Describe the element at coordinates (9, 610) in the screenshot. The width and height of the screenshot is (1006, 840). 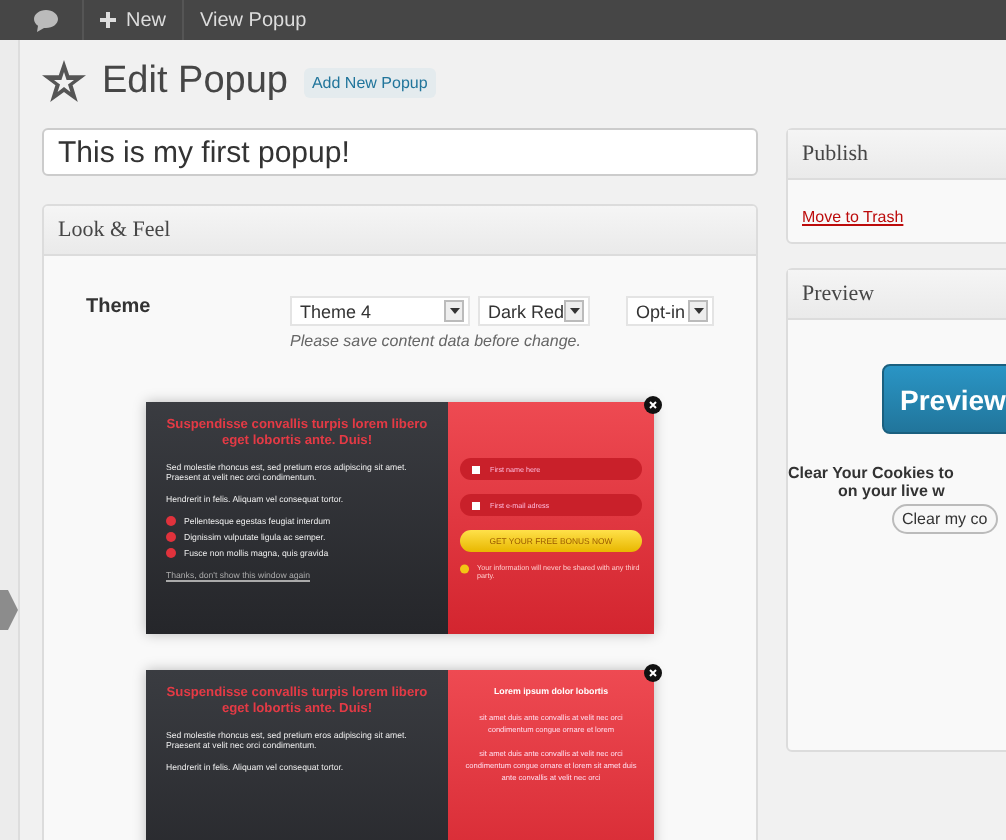
I see `collapse-arrow-icon` at that location.